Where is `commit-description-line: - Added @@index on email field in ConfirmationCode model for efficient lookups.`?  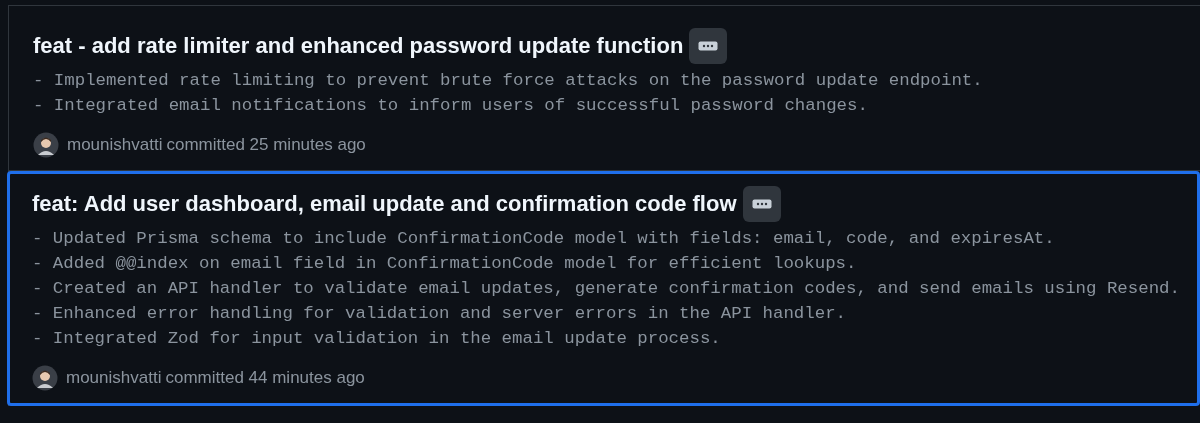
commit-description-line: - Added @@index on email field in ConfirmationCode model for efficient lookups. is located at coordinates (445, 264).